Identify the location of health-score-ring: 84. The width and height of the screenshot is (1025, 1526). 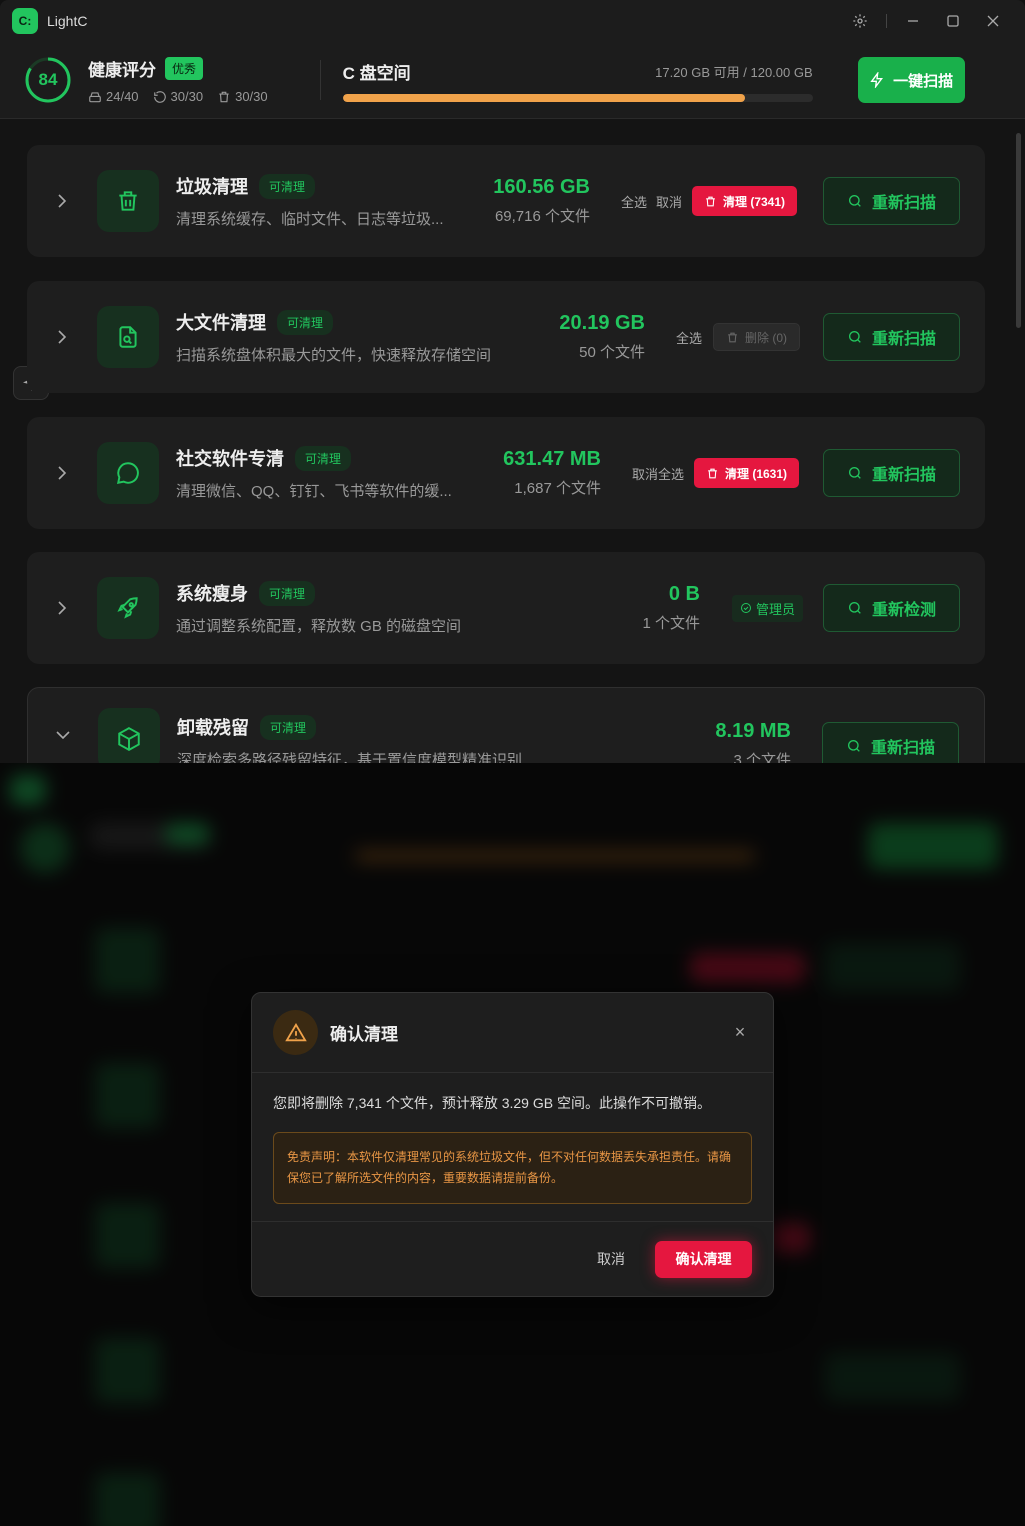
(48, 80).